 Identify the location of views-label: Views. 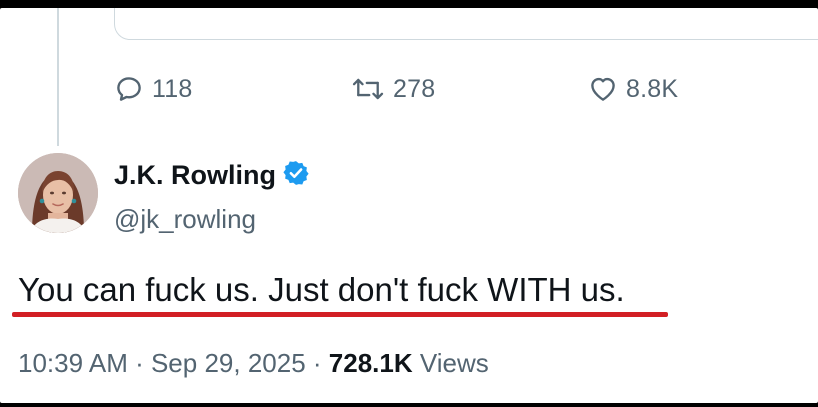
(450, 363).